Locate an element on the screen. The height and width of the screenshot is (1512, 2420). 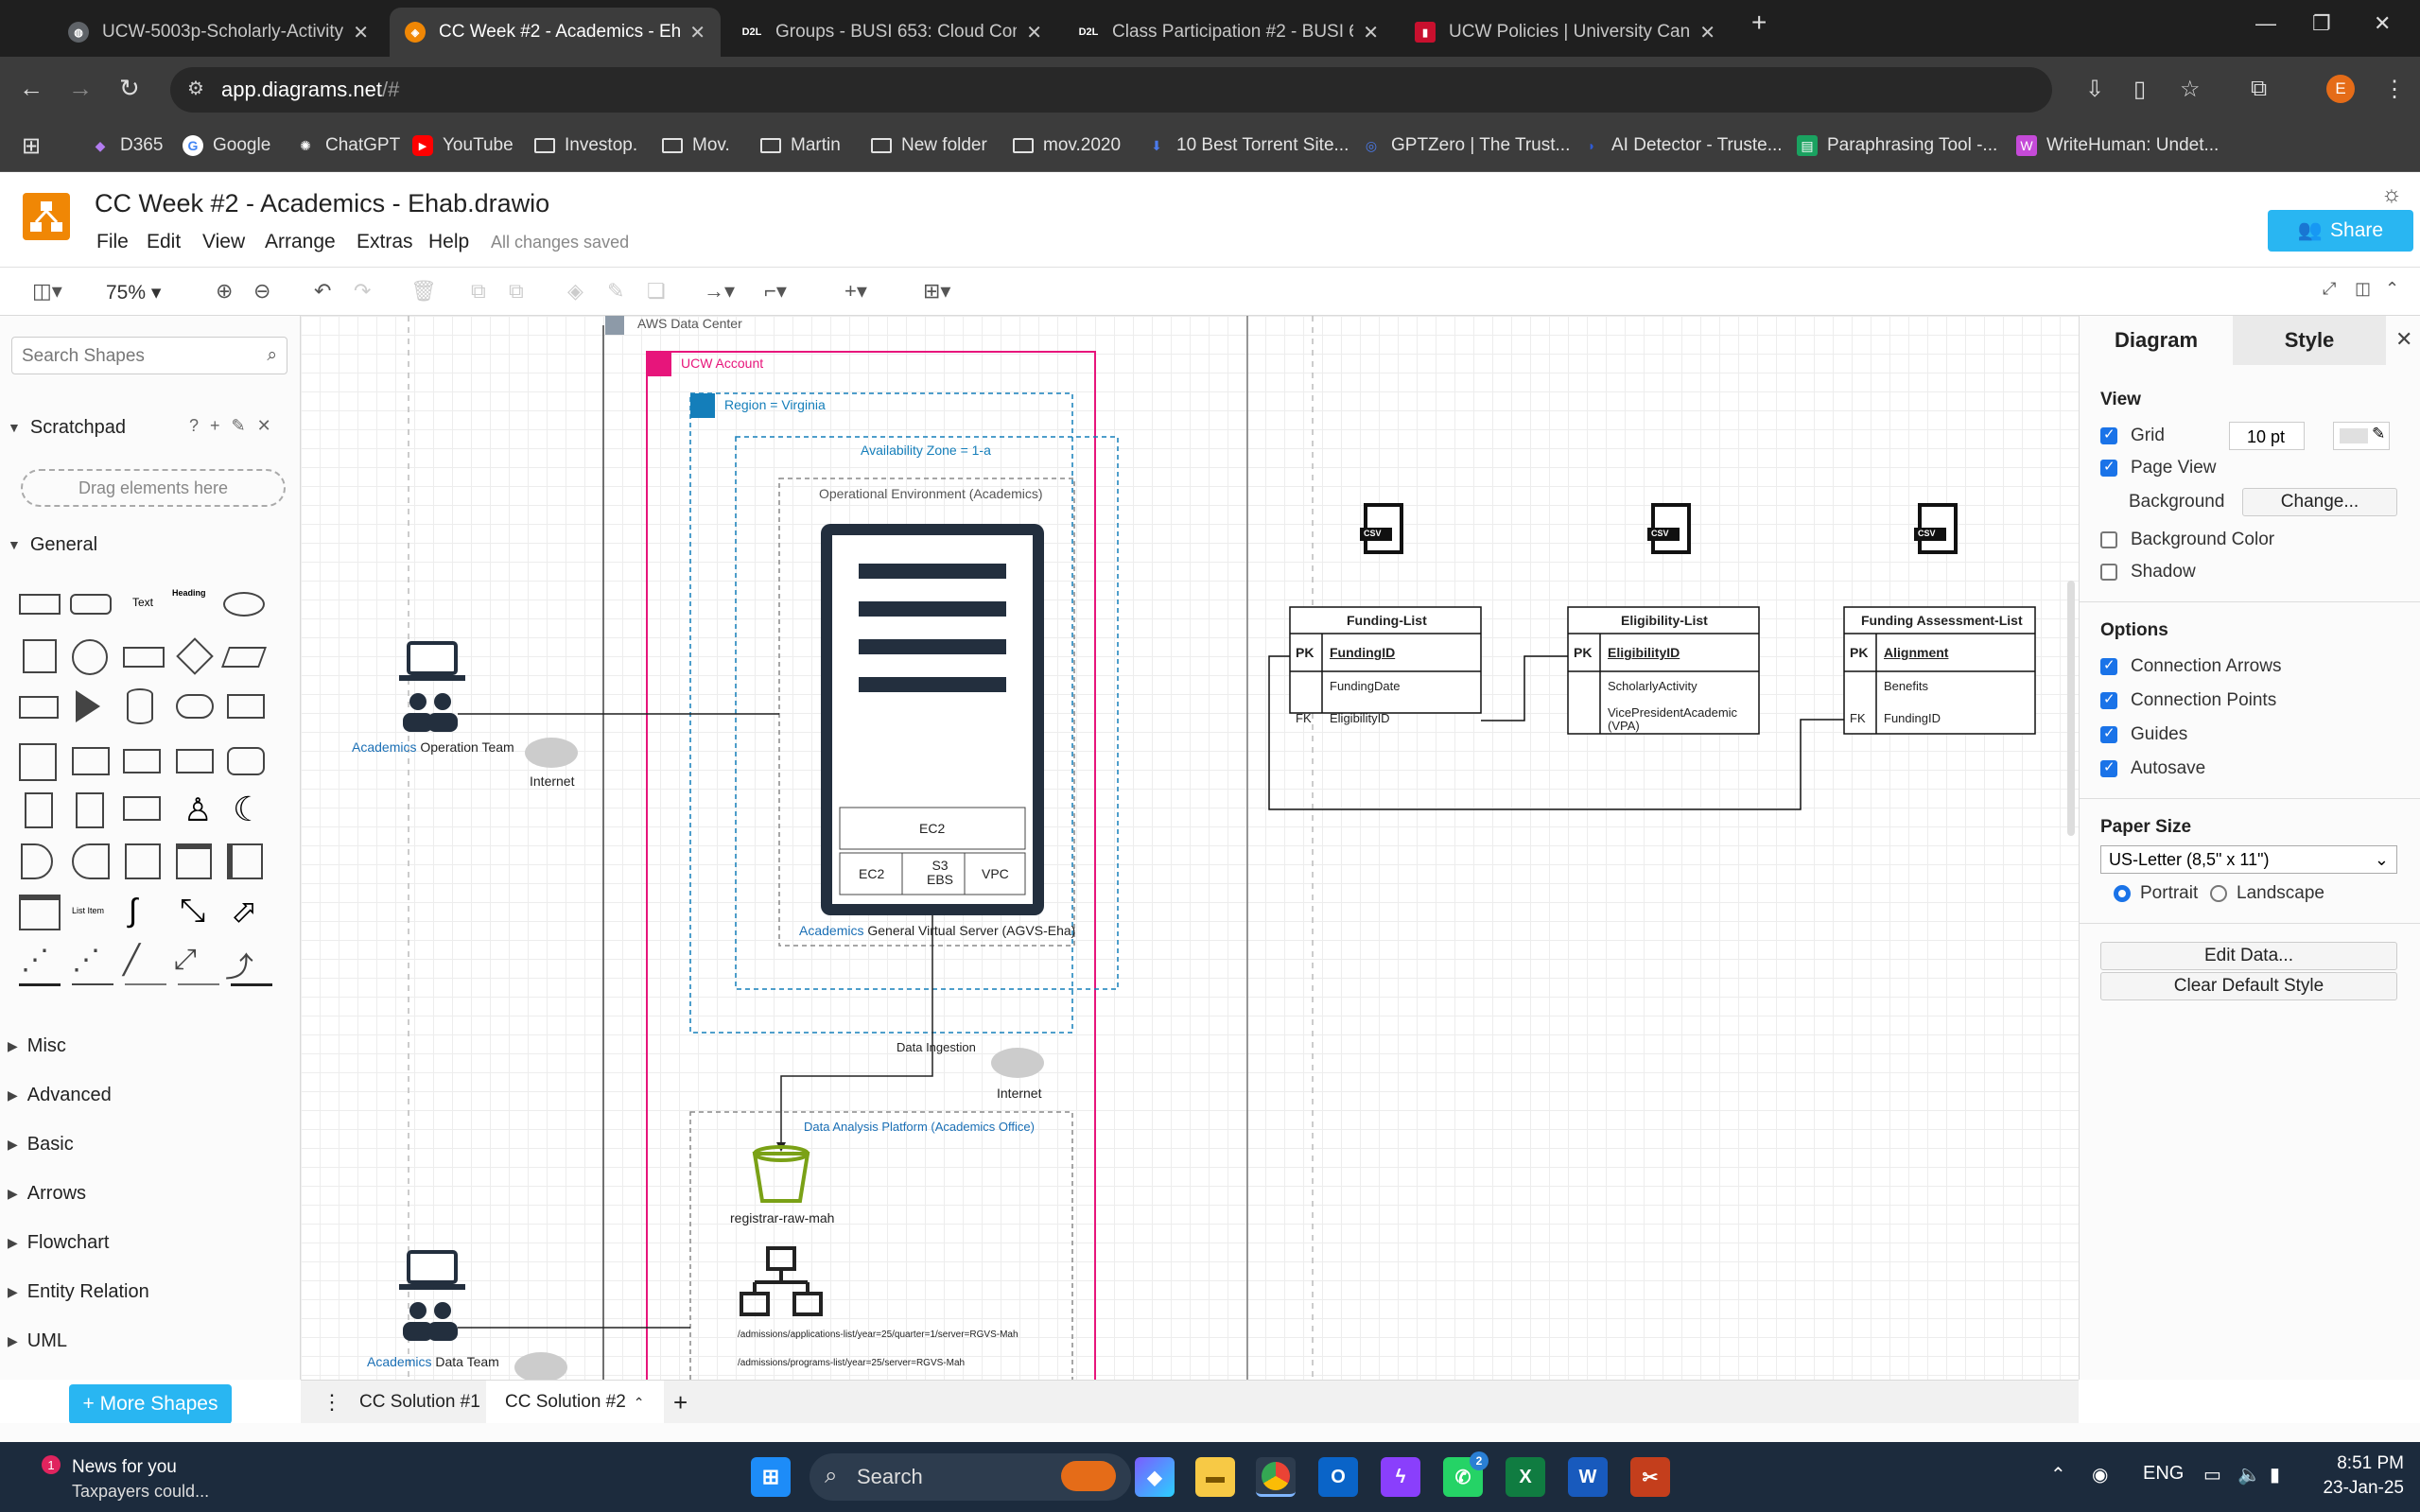
browser-tab-1: ◍ UCW-5003p-Scholarly-Activity- ✕ is located at coordinates (218, 32).